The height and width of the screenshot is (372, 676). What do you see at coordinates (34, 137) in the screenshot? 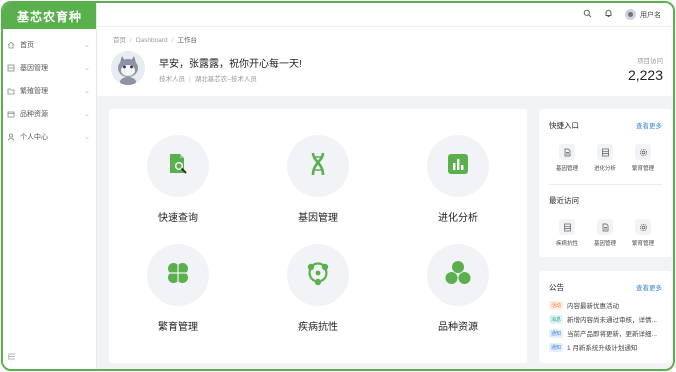
I see `sidebar-item-label: 个人中心` at bounding box center [34, 137].